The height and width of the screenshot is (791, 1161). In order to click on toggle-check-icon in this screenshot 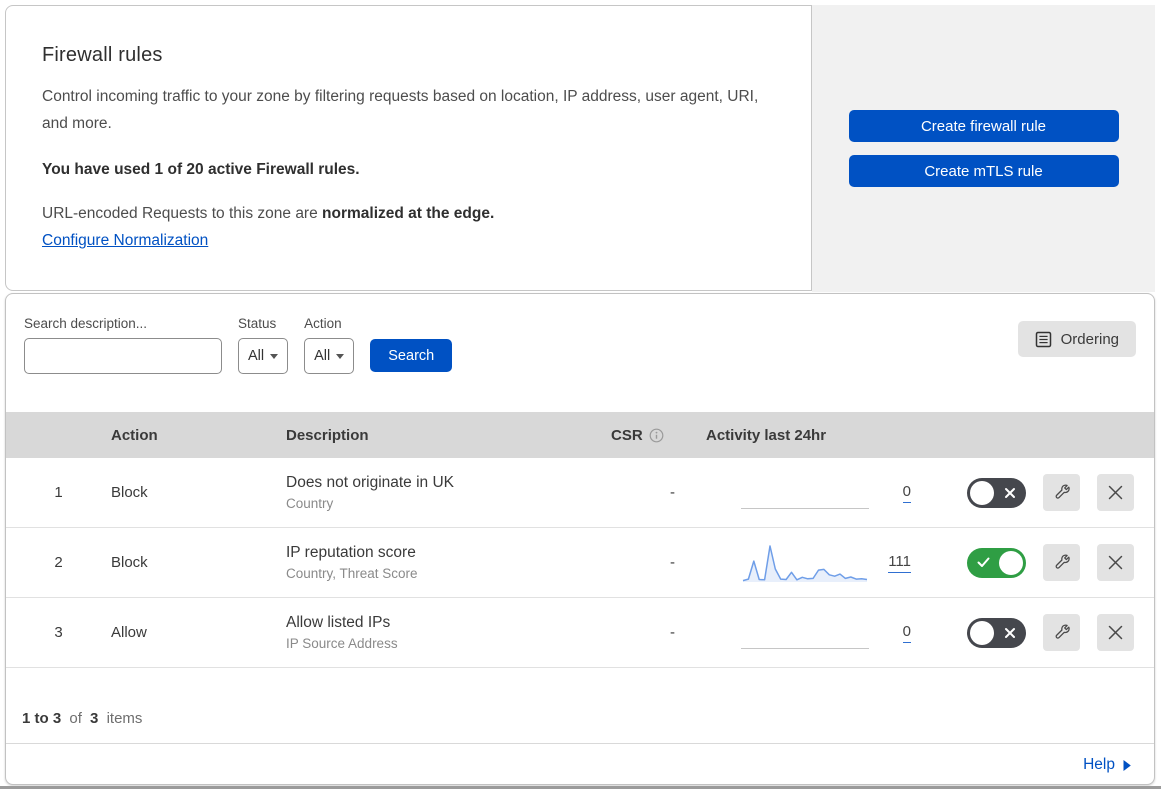, I will do `click(983, 562)`.